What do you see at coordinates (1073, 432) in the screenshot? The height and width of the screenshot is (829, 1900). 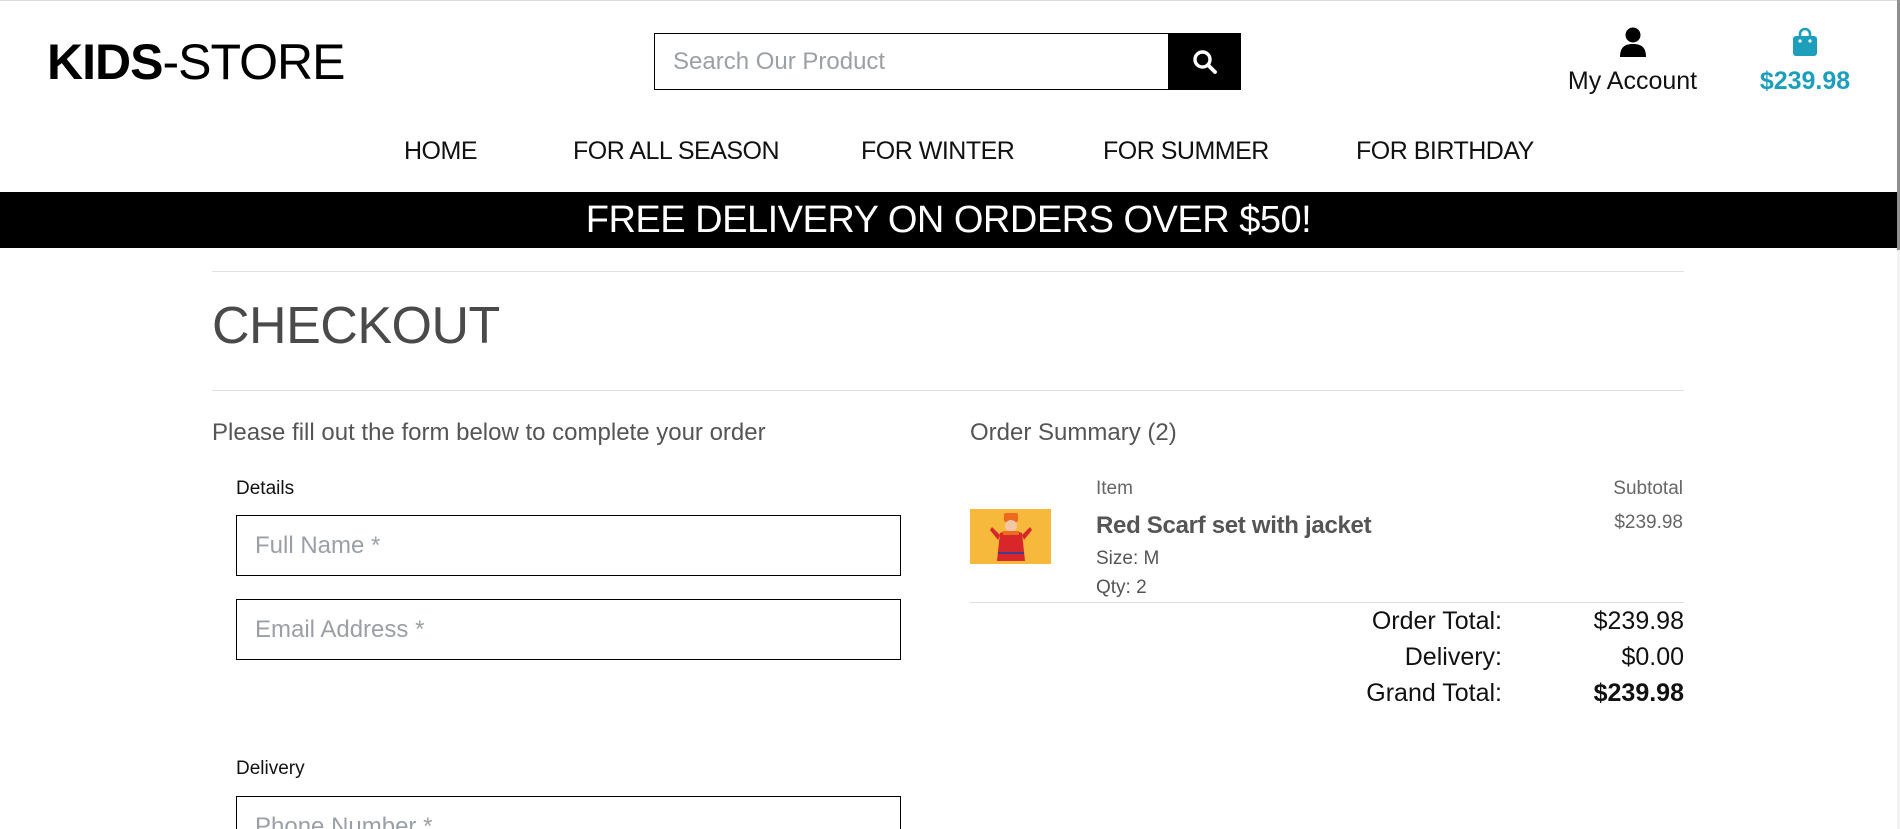 I see `order-summary-title: Order Summary (2)` at bounding box center [1073, 432].